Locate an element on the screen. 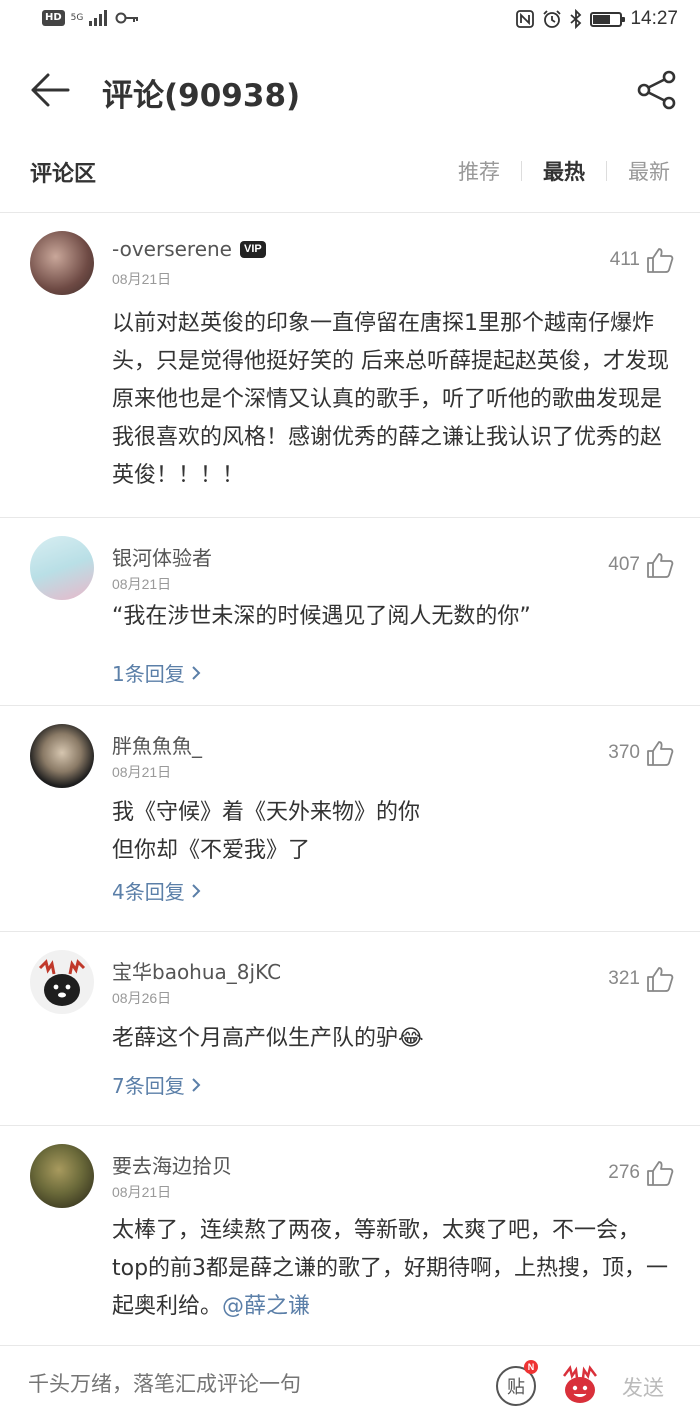 Image resolution: width=700 pixels, height=1428 pixels. view-replies-link: 4条回复 is located at coordinates (156, 890).